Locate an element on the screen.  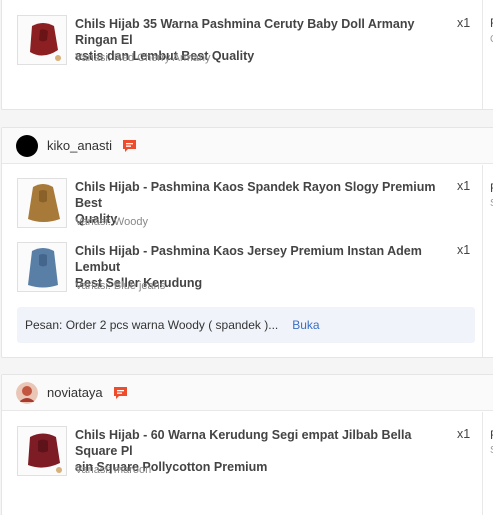
buyer-header: noviataya is located at coordinates (247, 393).